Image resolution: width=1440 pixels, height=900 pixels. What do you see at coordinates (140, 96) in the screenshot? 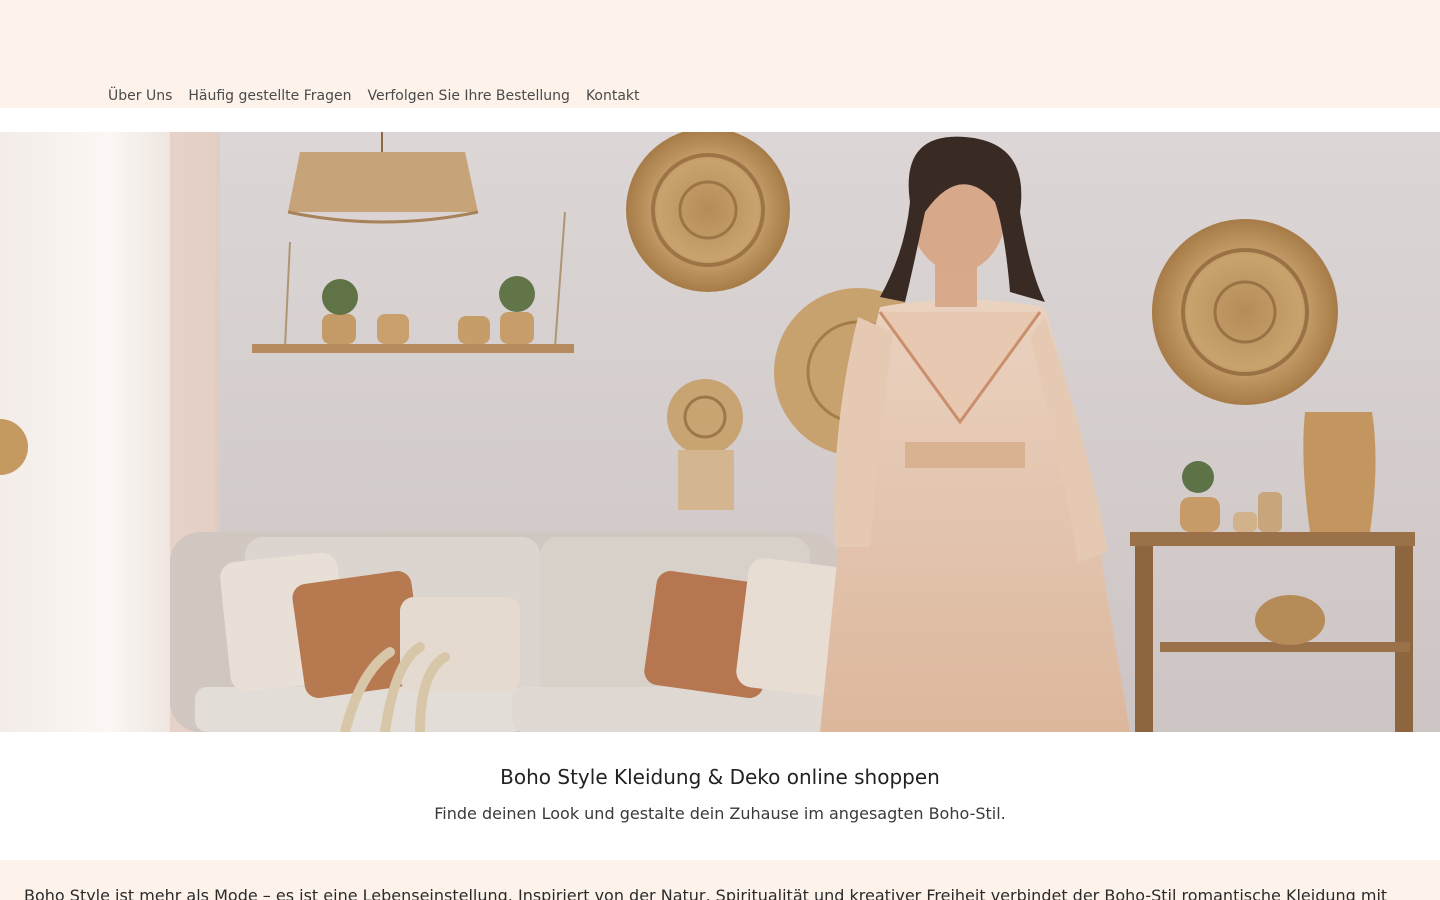
I see `nav-link-about: Über Uns` at bounding box center [140, 96].